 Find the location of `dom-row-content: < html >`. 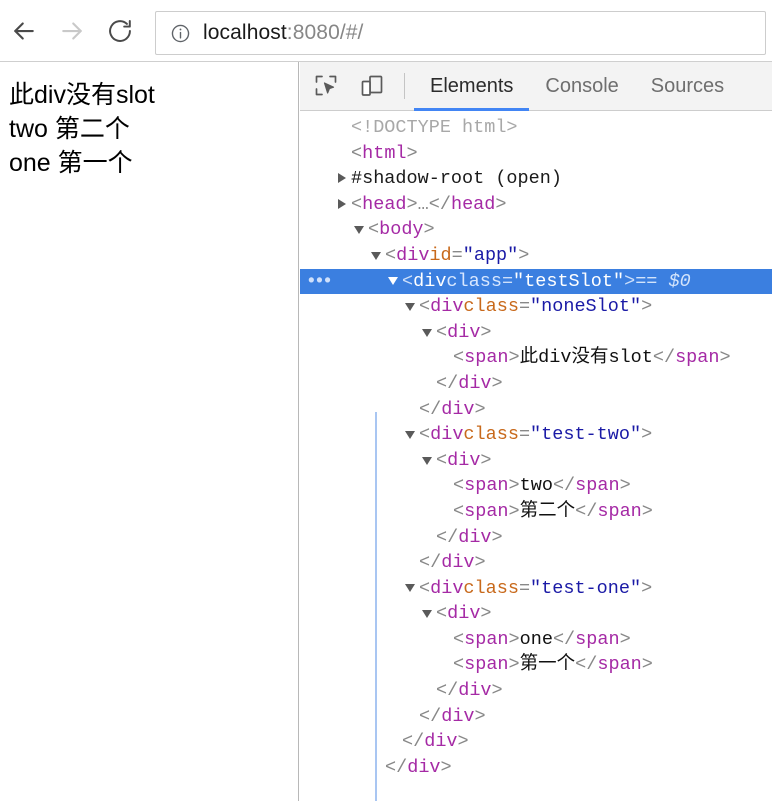

dom-row-content: < html > is located at coordinates (359, 154).